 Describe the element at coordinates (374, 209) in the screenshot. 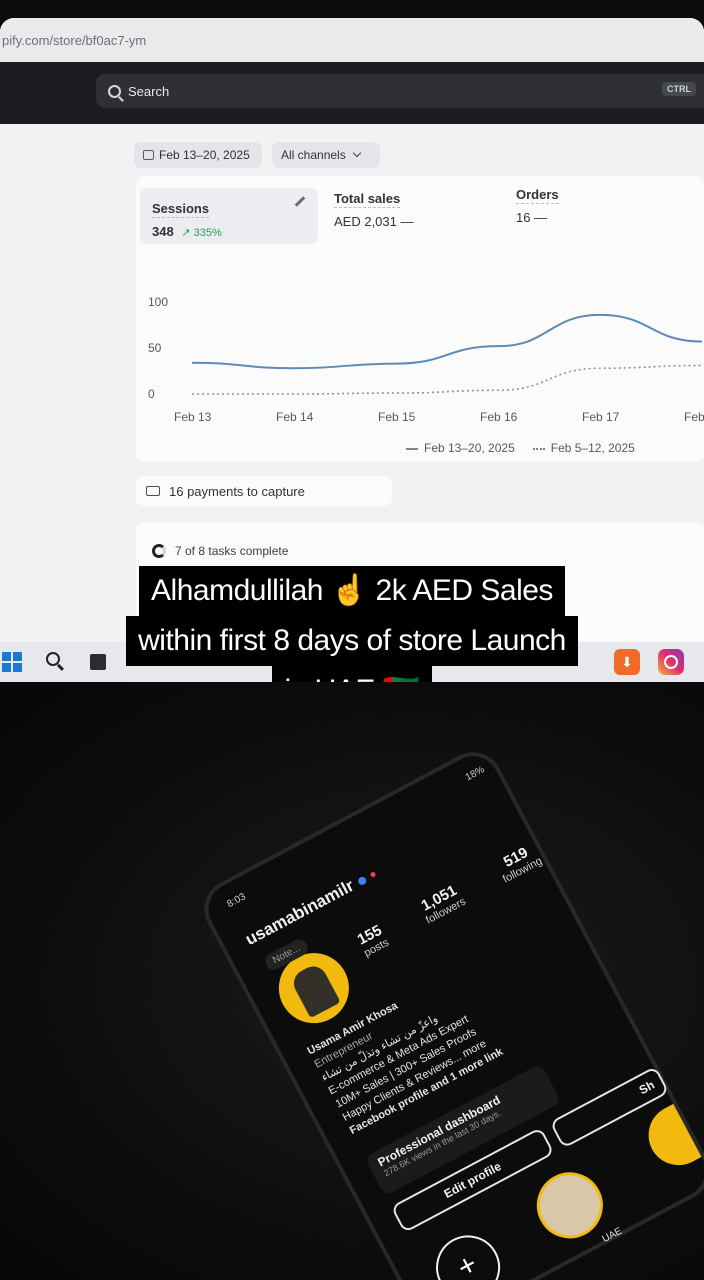

I see `metric-total-sales: Total sales AED 2,031 —` at that location.